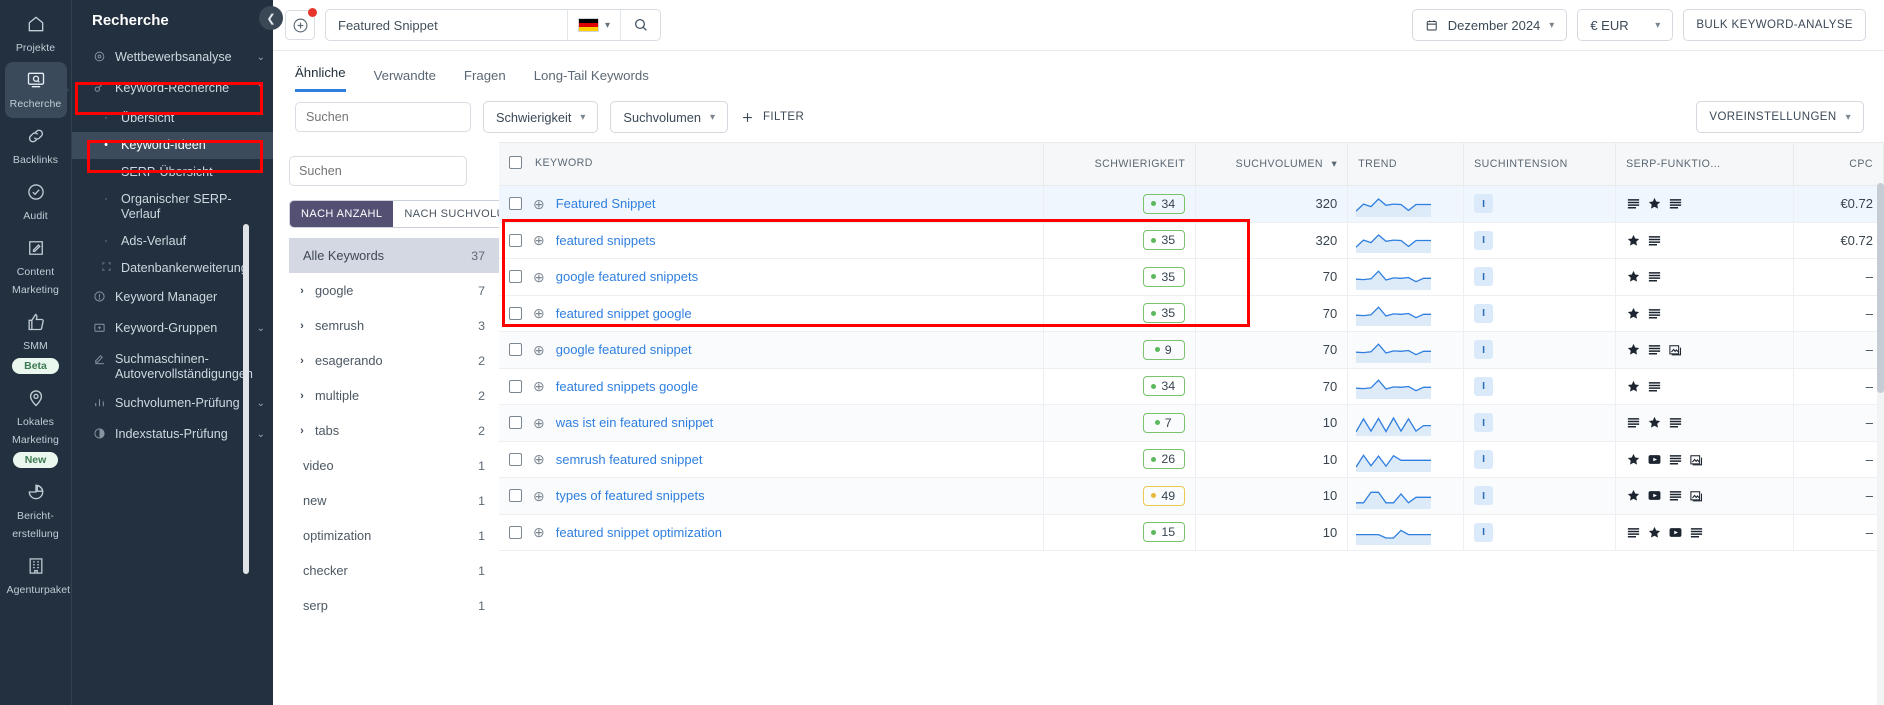  I want to click on groups-scrollbar, so click(246, 399).